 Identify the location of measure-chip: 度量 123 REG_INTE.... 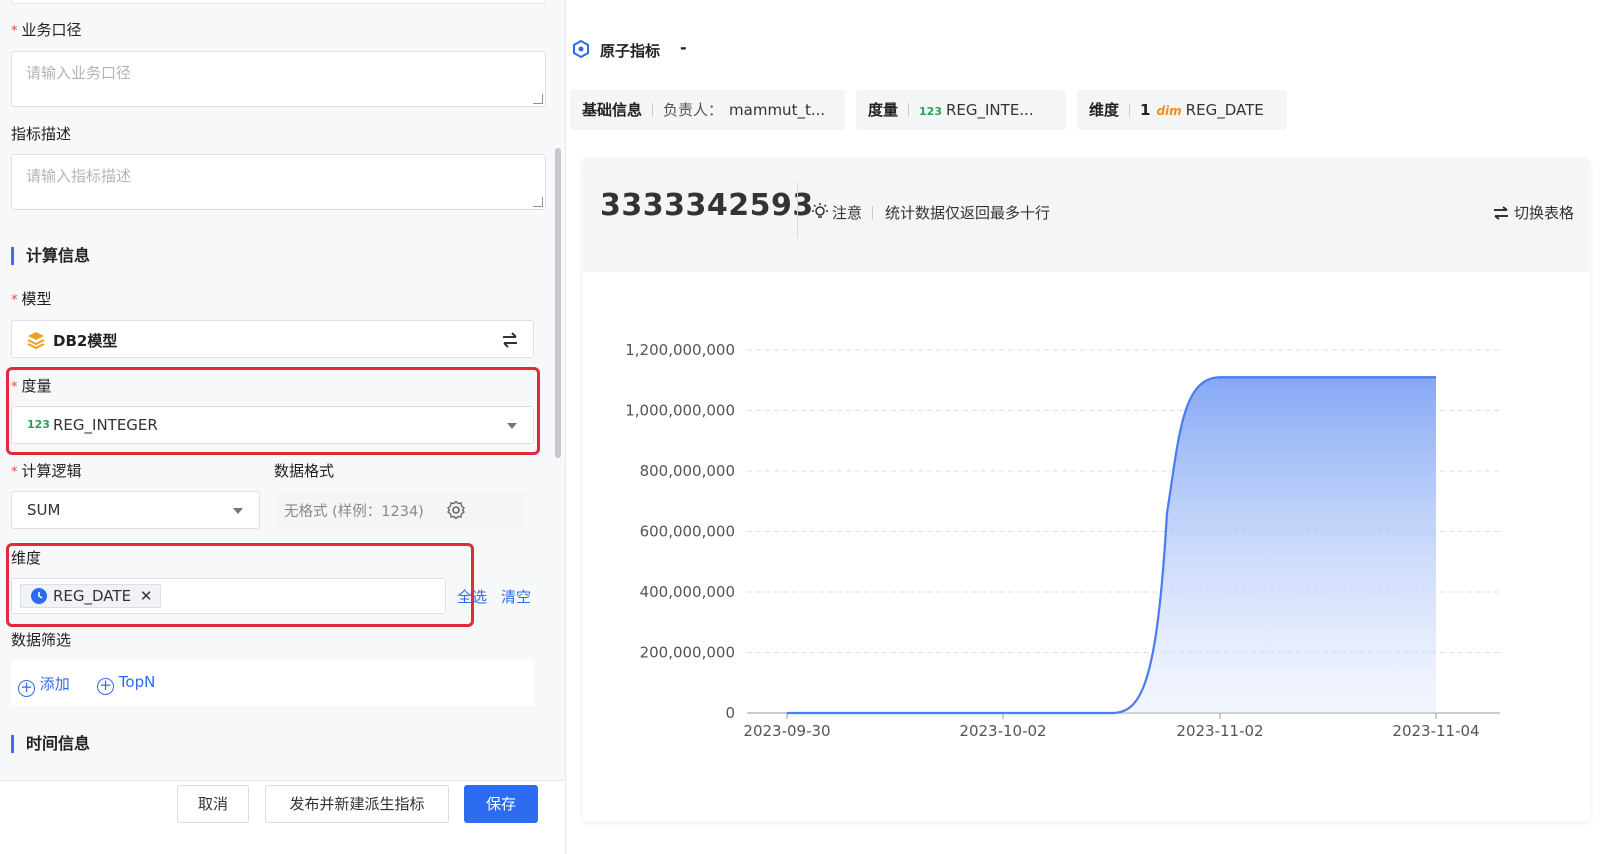
(961, 110).